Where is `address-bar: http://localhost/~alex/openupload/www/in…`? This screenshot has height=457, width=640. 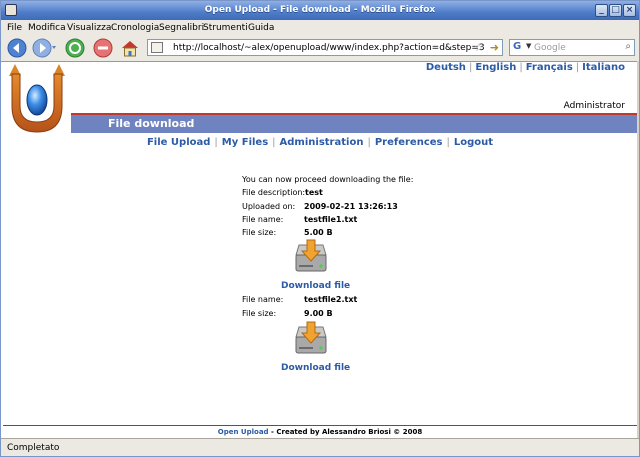
address-bar: http://localhost/~alex/openupload/www/in… is located at coordinates (325, 47).